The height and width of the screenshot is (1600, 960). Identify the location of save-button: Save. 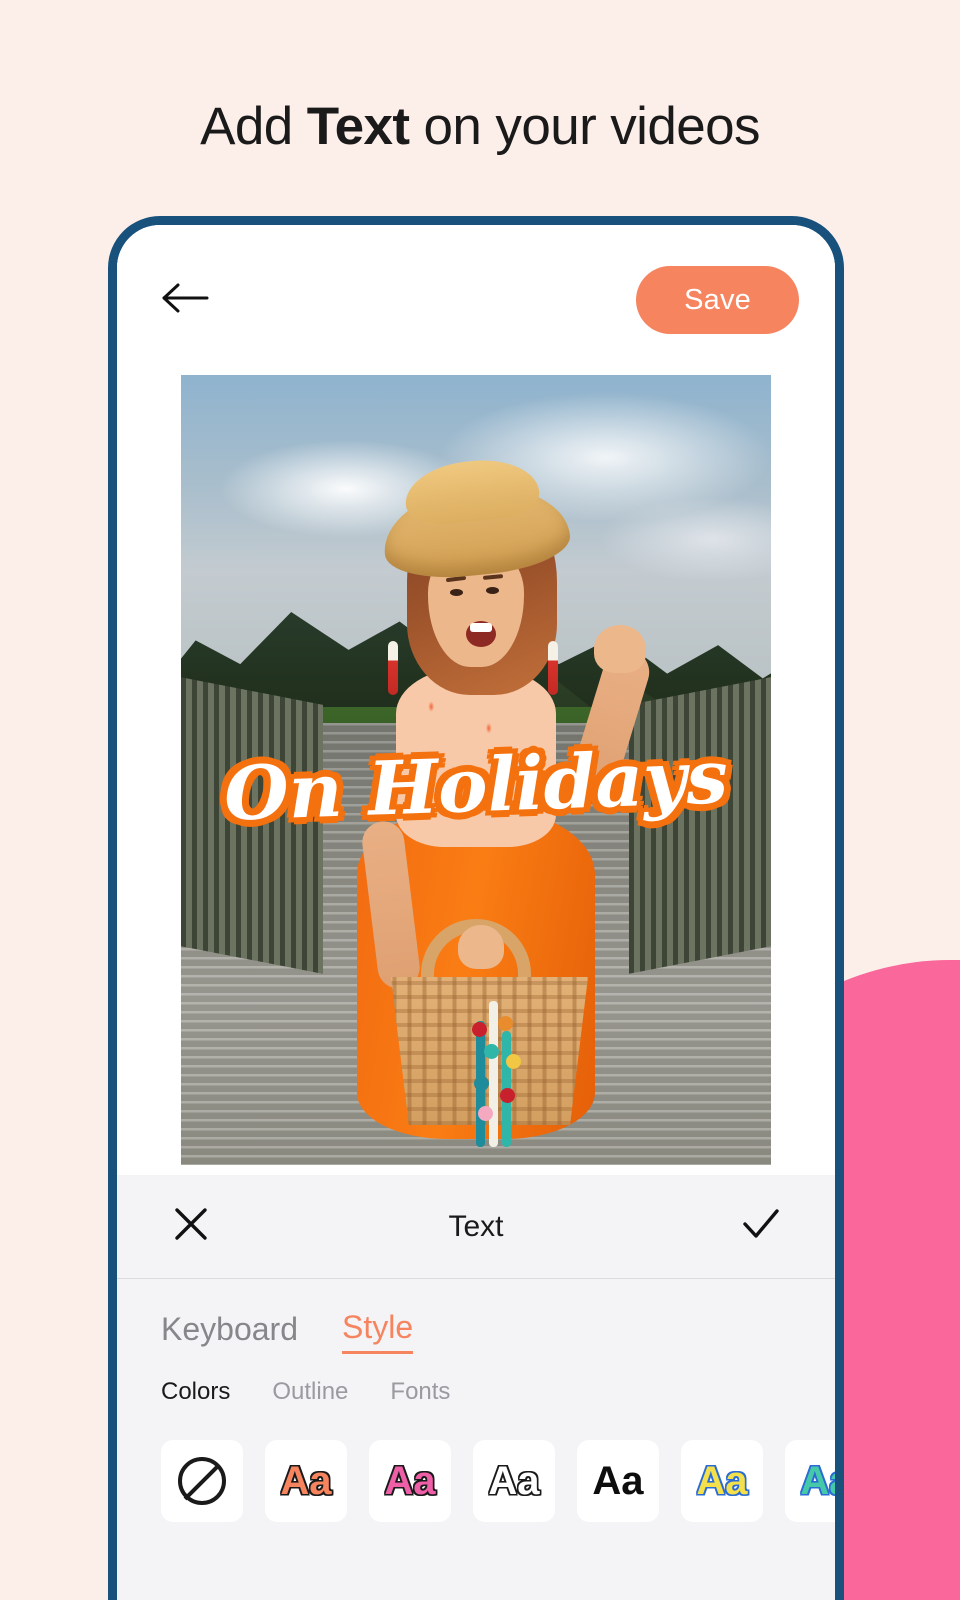
(717, 300).